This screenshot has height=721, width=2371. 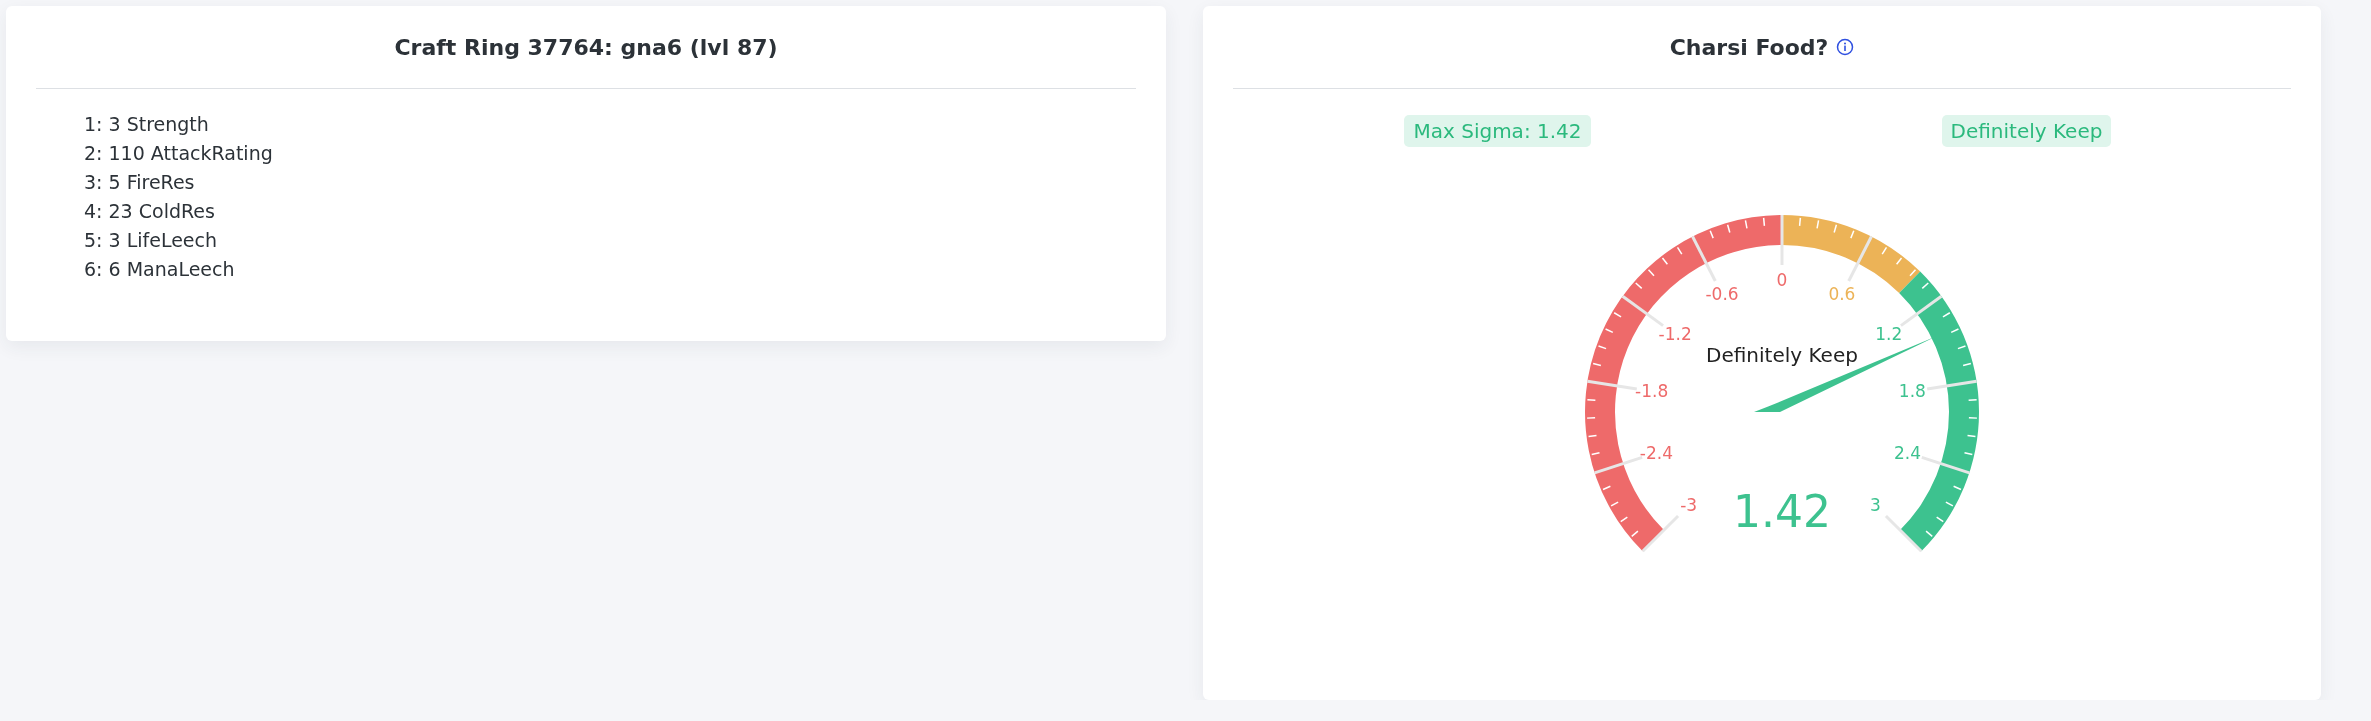 I want to click on tick-label: -2.4, so click(x=1656, y=452).